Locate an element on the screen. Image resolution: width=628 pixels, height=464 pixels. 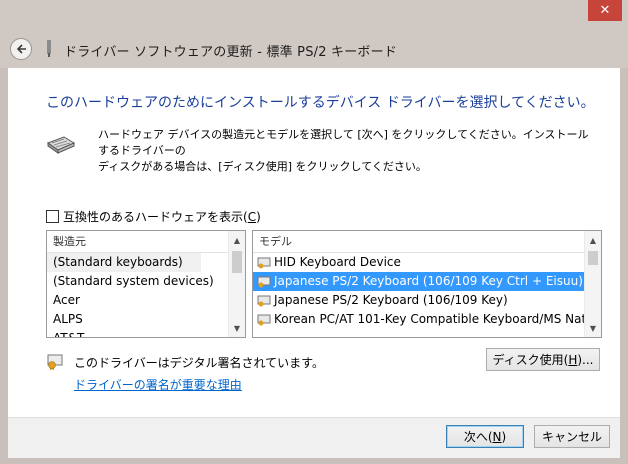
back-button is located at coordinates (21, 49).